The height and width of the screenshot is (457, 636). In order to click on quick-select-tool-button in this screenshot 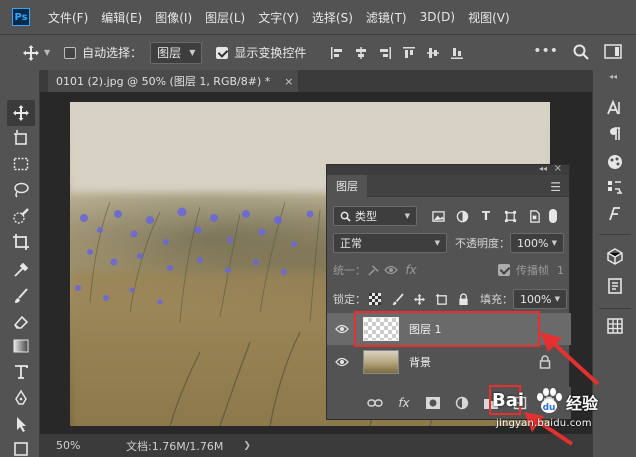, I will do `click(21, 216)`.